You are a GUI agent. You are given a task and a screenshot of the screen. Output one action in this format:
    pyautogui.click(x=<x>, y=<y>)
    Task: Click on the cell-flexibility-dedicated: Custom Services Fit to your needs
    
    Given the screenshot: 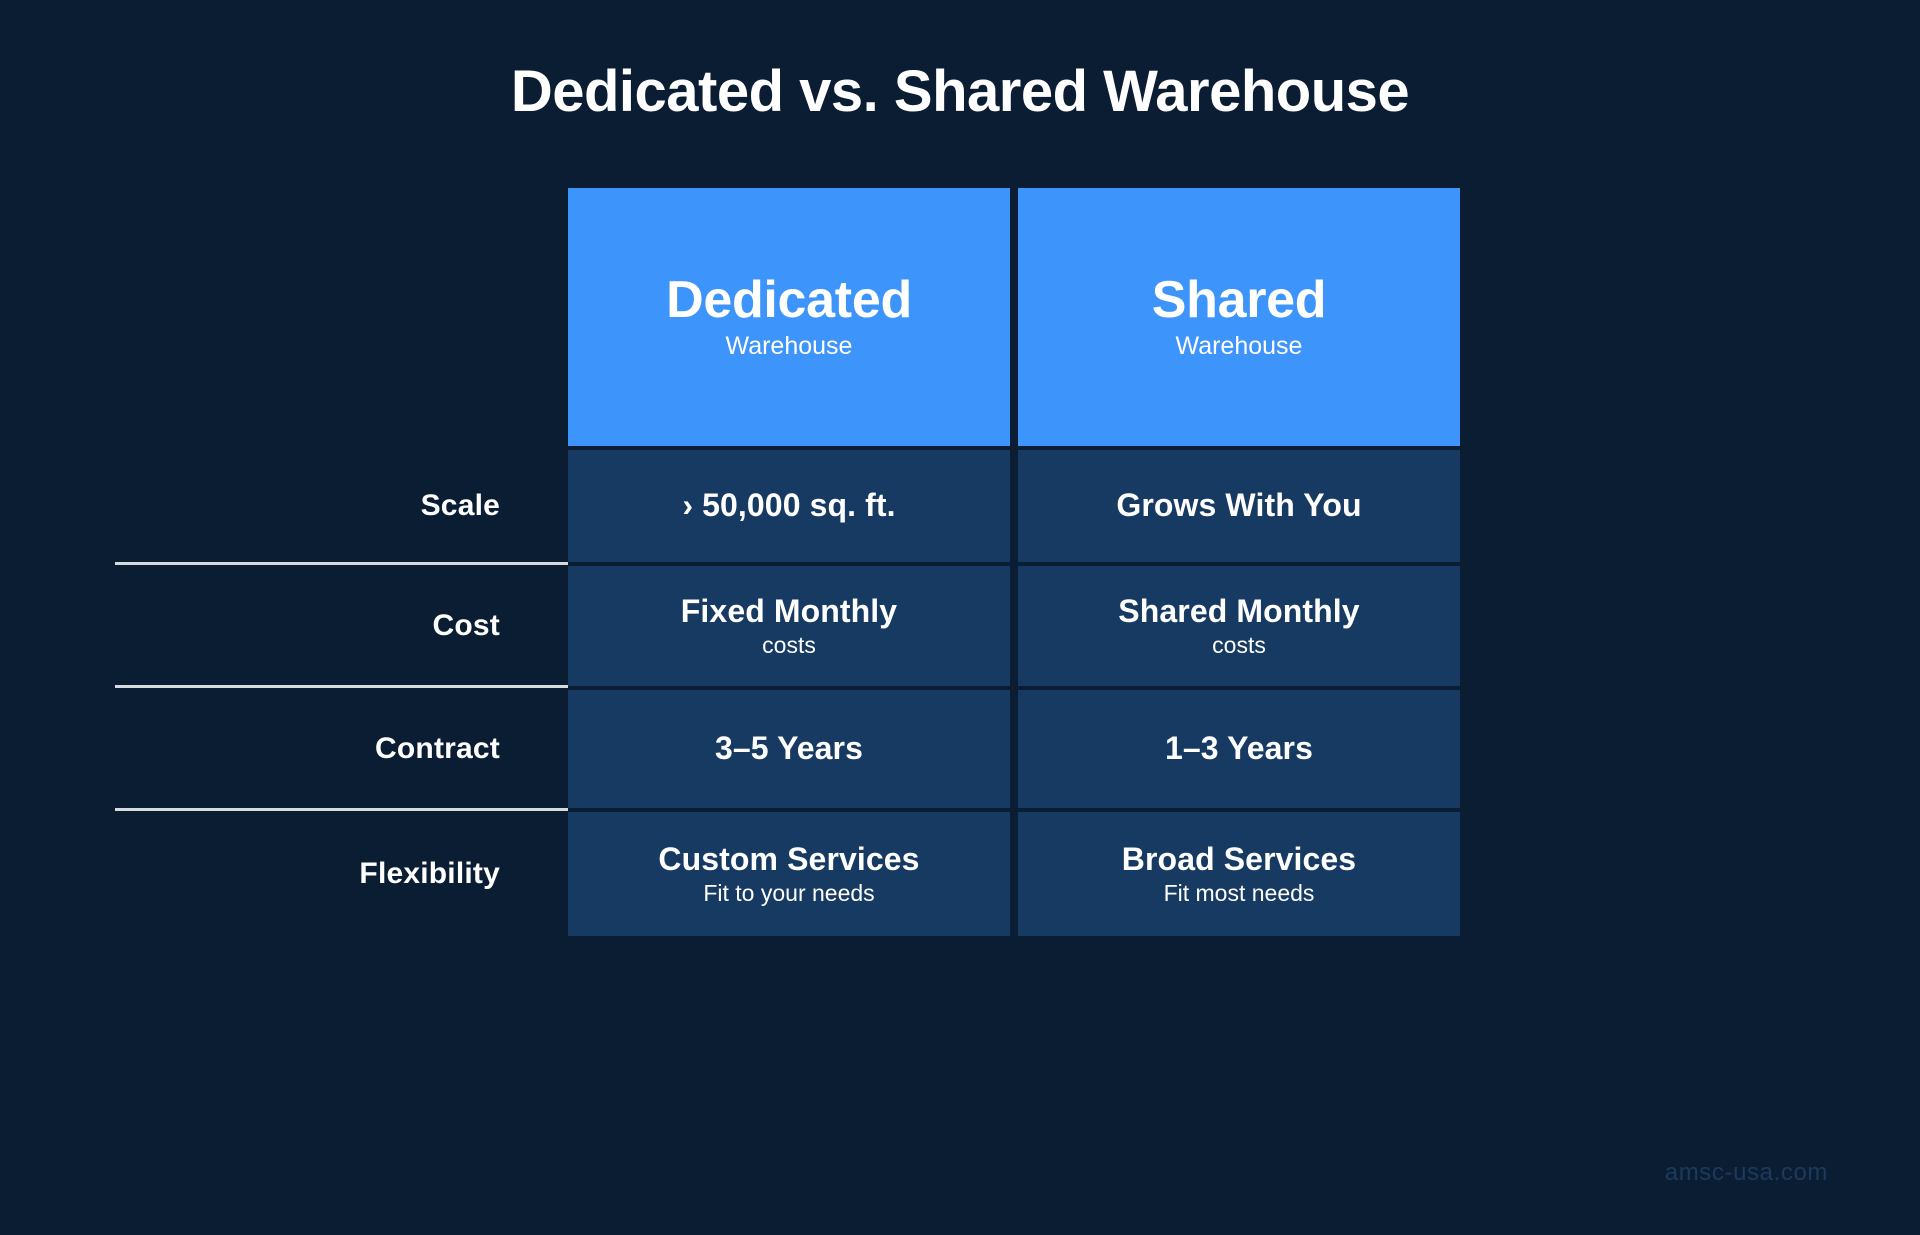 What is the action you would take?
    pyautogui.click(x=789, y=874)
    